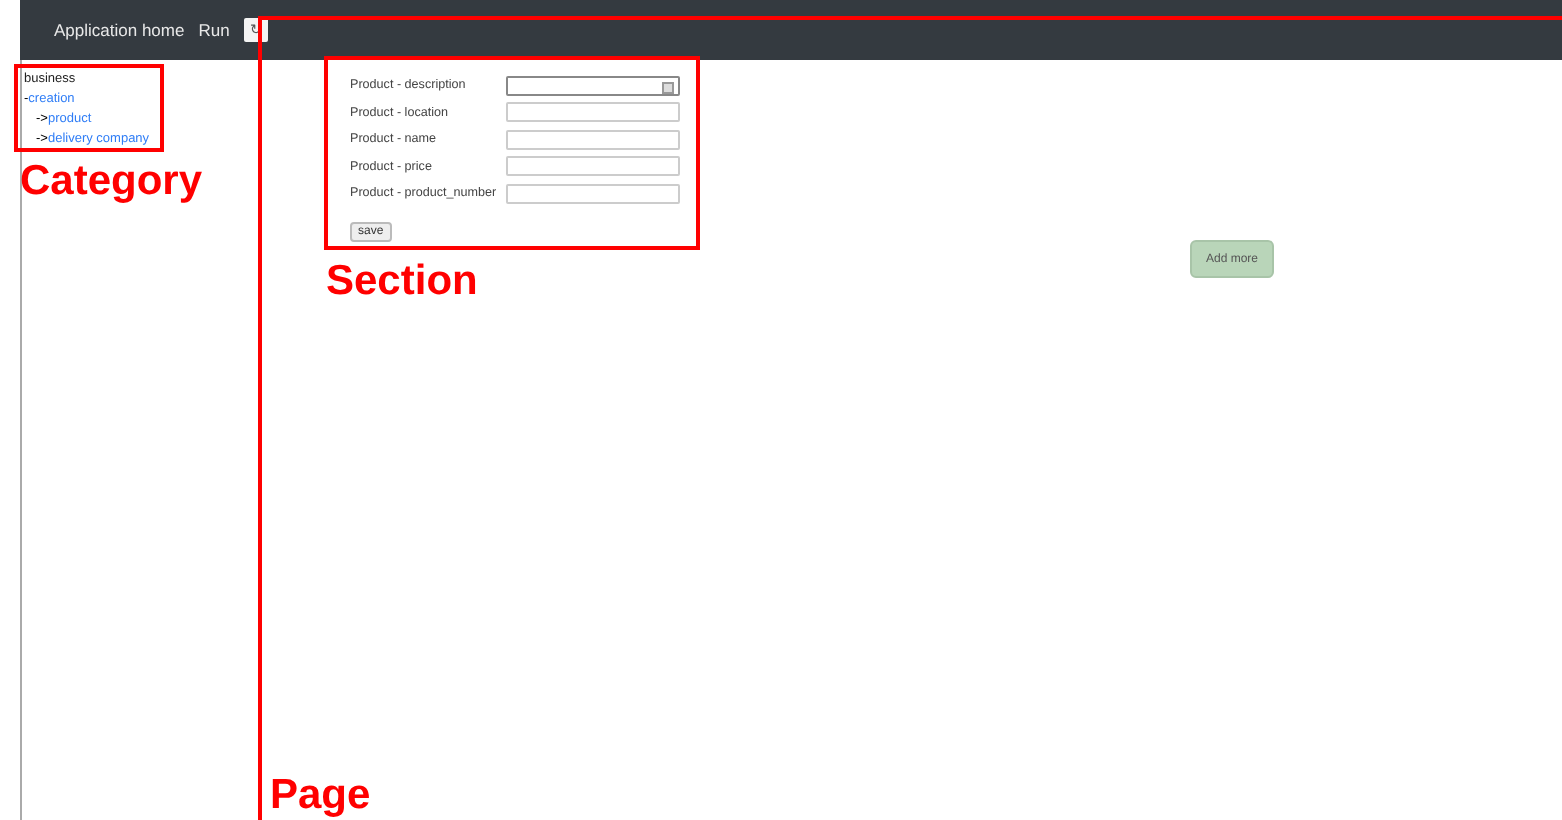  What do you see at coordinates (320, 795) in the screenshot?
I see `annotation-label: Page` at bounding box center [320, 795].